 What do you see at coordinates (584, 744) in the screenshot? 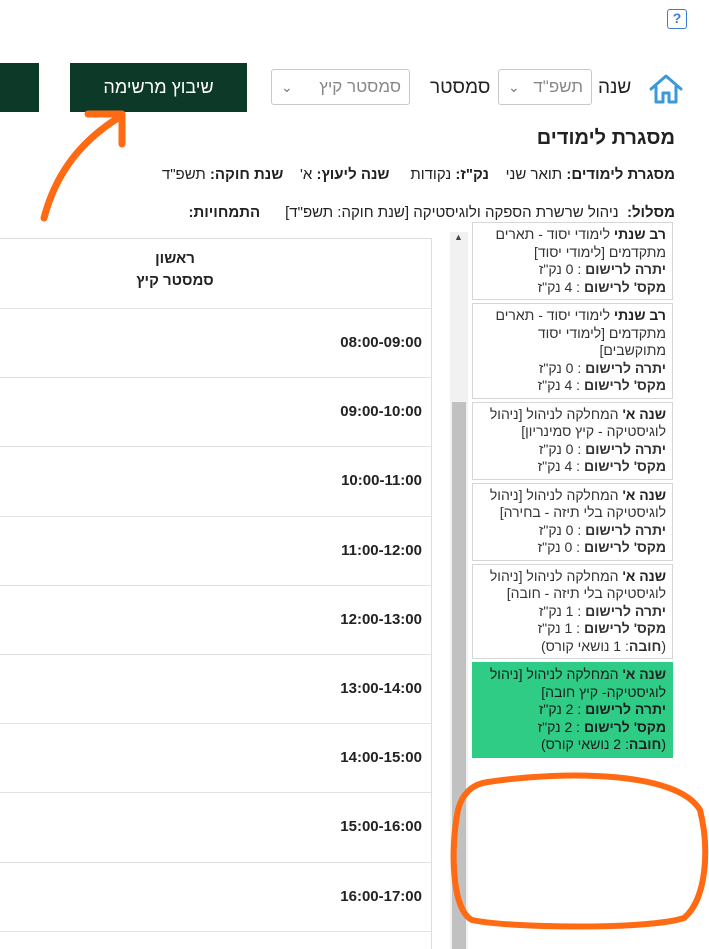
I see `required-value: : 2 נושאי קורס)` at bounding box center [584, 744].